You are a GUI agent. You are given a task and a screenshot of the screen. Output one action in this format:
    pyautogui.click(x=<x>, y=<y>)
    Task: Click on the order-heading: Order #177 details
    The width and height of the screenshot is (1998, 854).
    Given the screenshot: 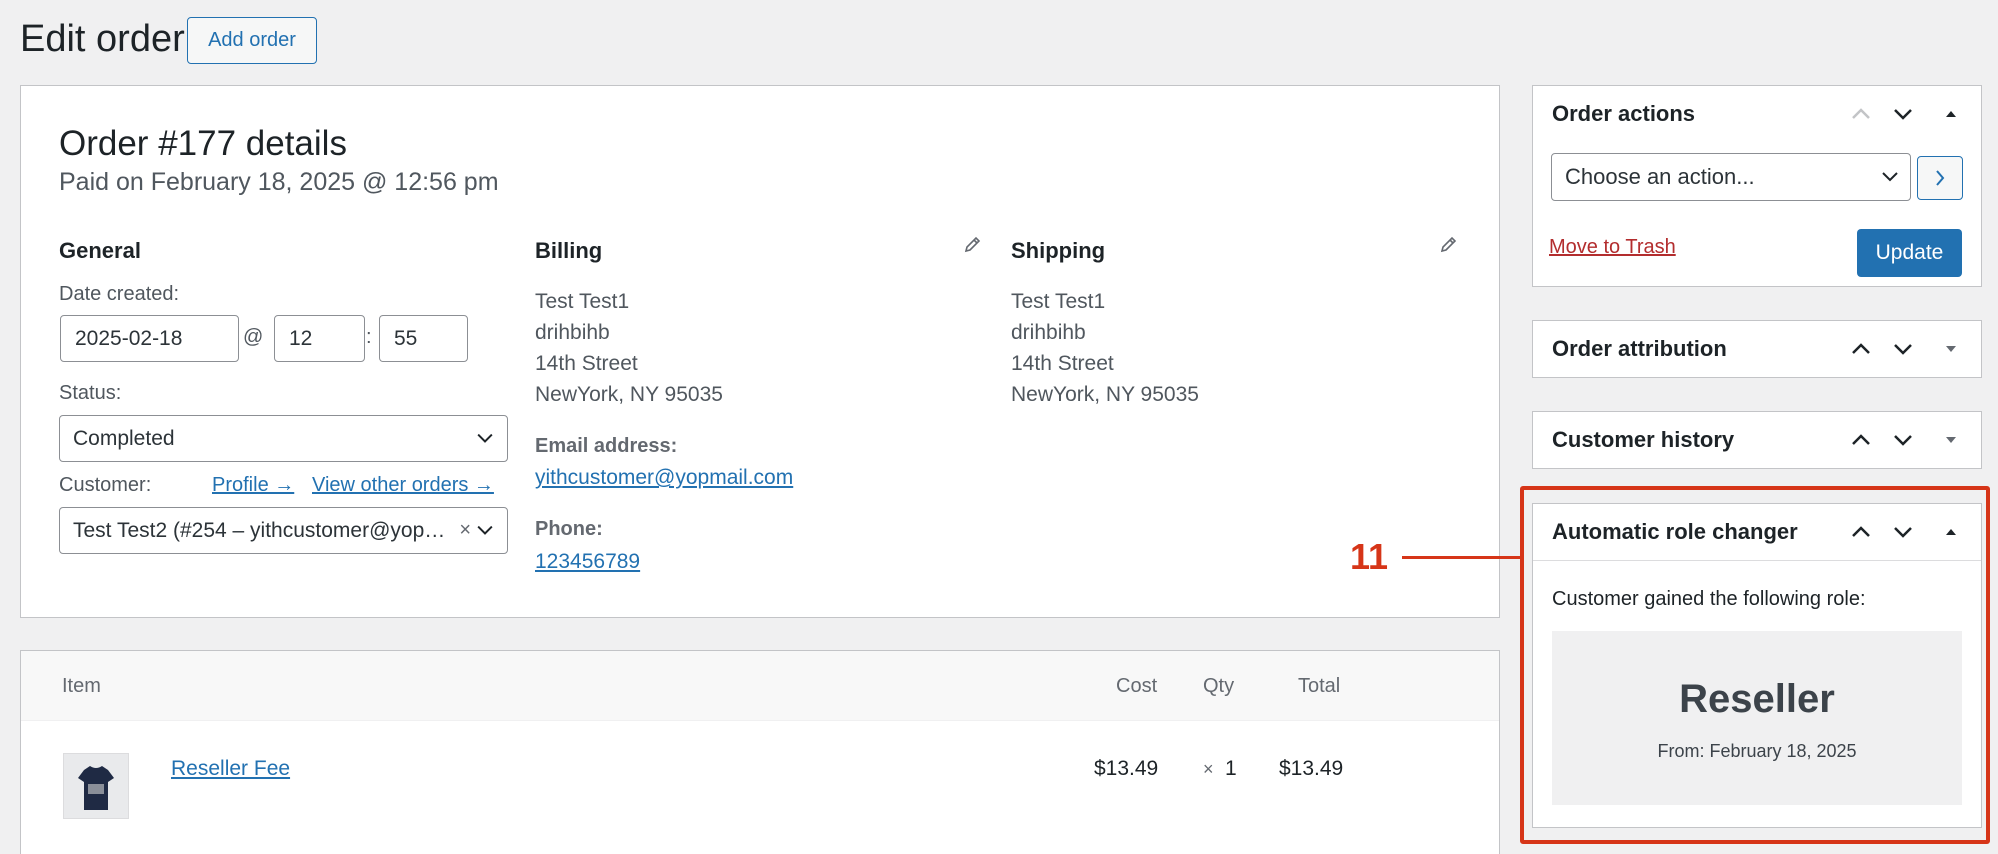 What is the action you would take?
    pyautogui.click(x=203, y=143)
    